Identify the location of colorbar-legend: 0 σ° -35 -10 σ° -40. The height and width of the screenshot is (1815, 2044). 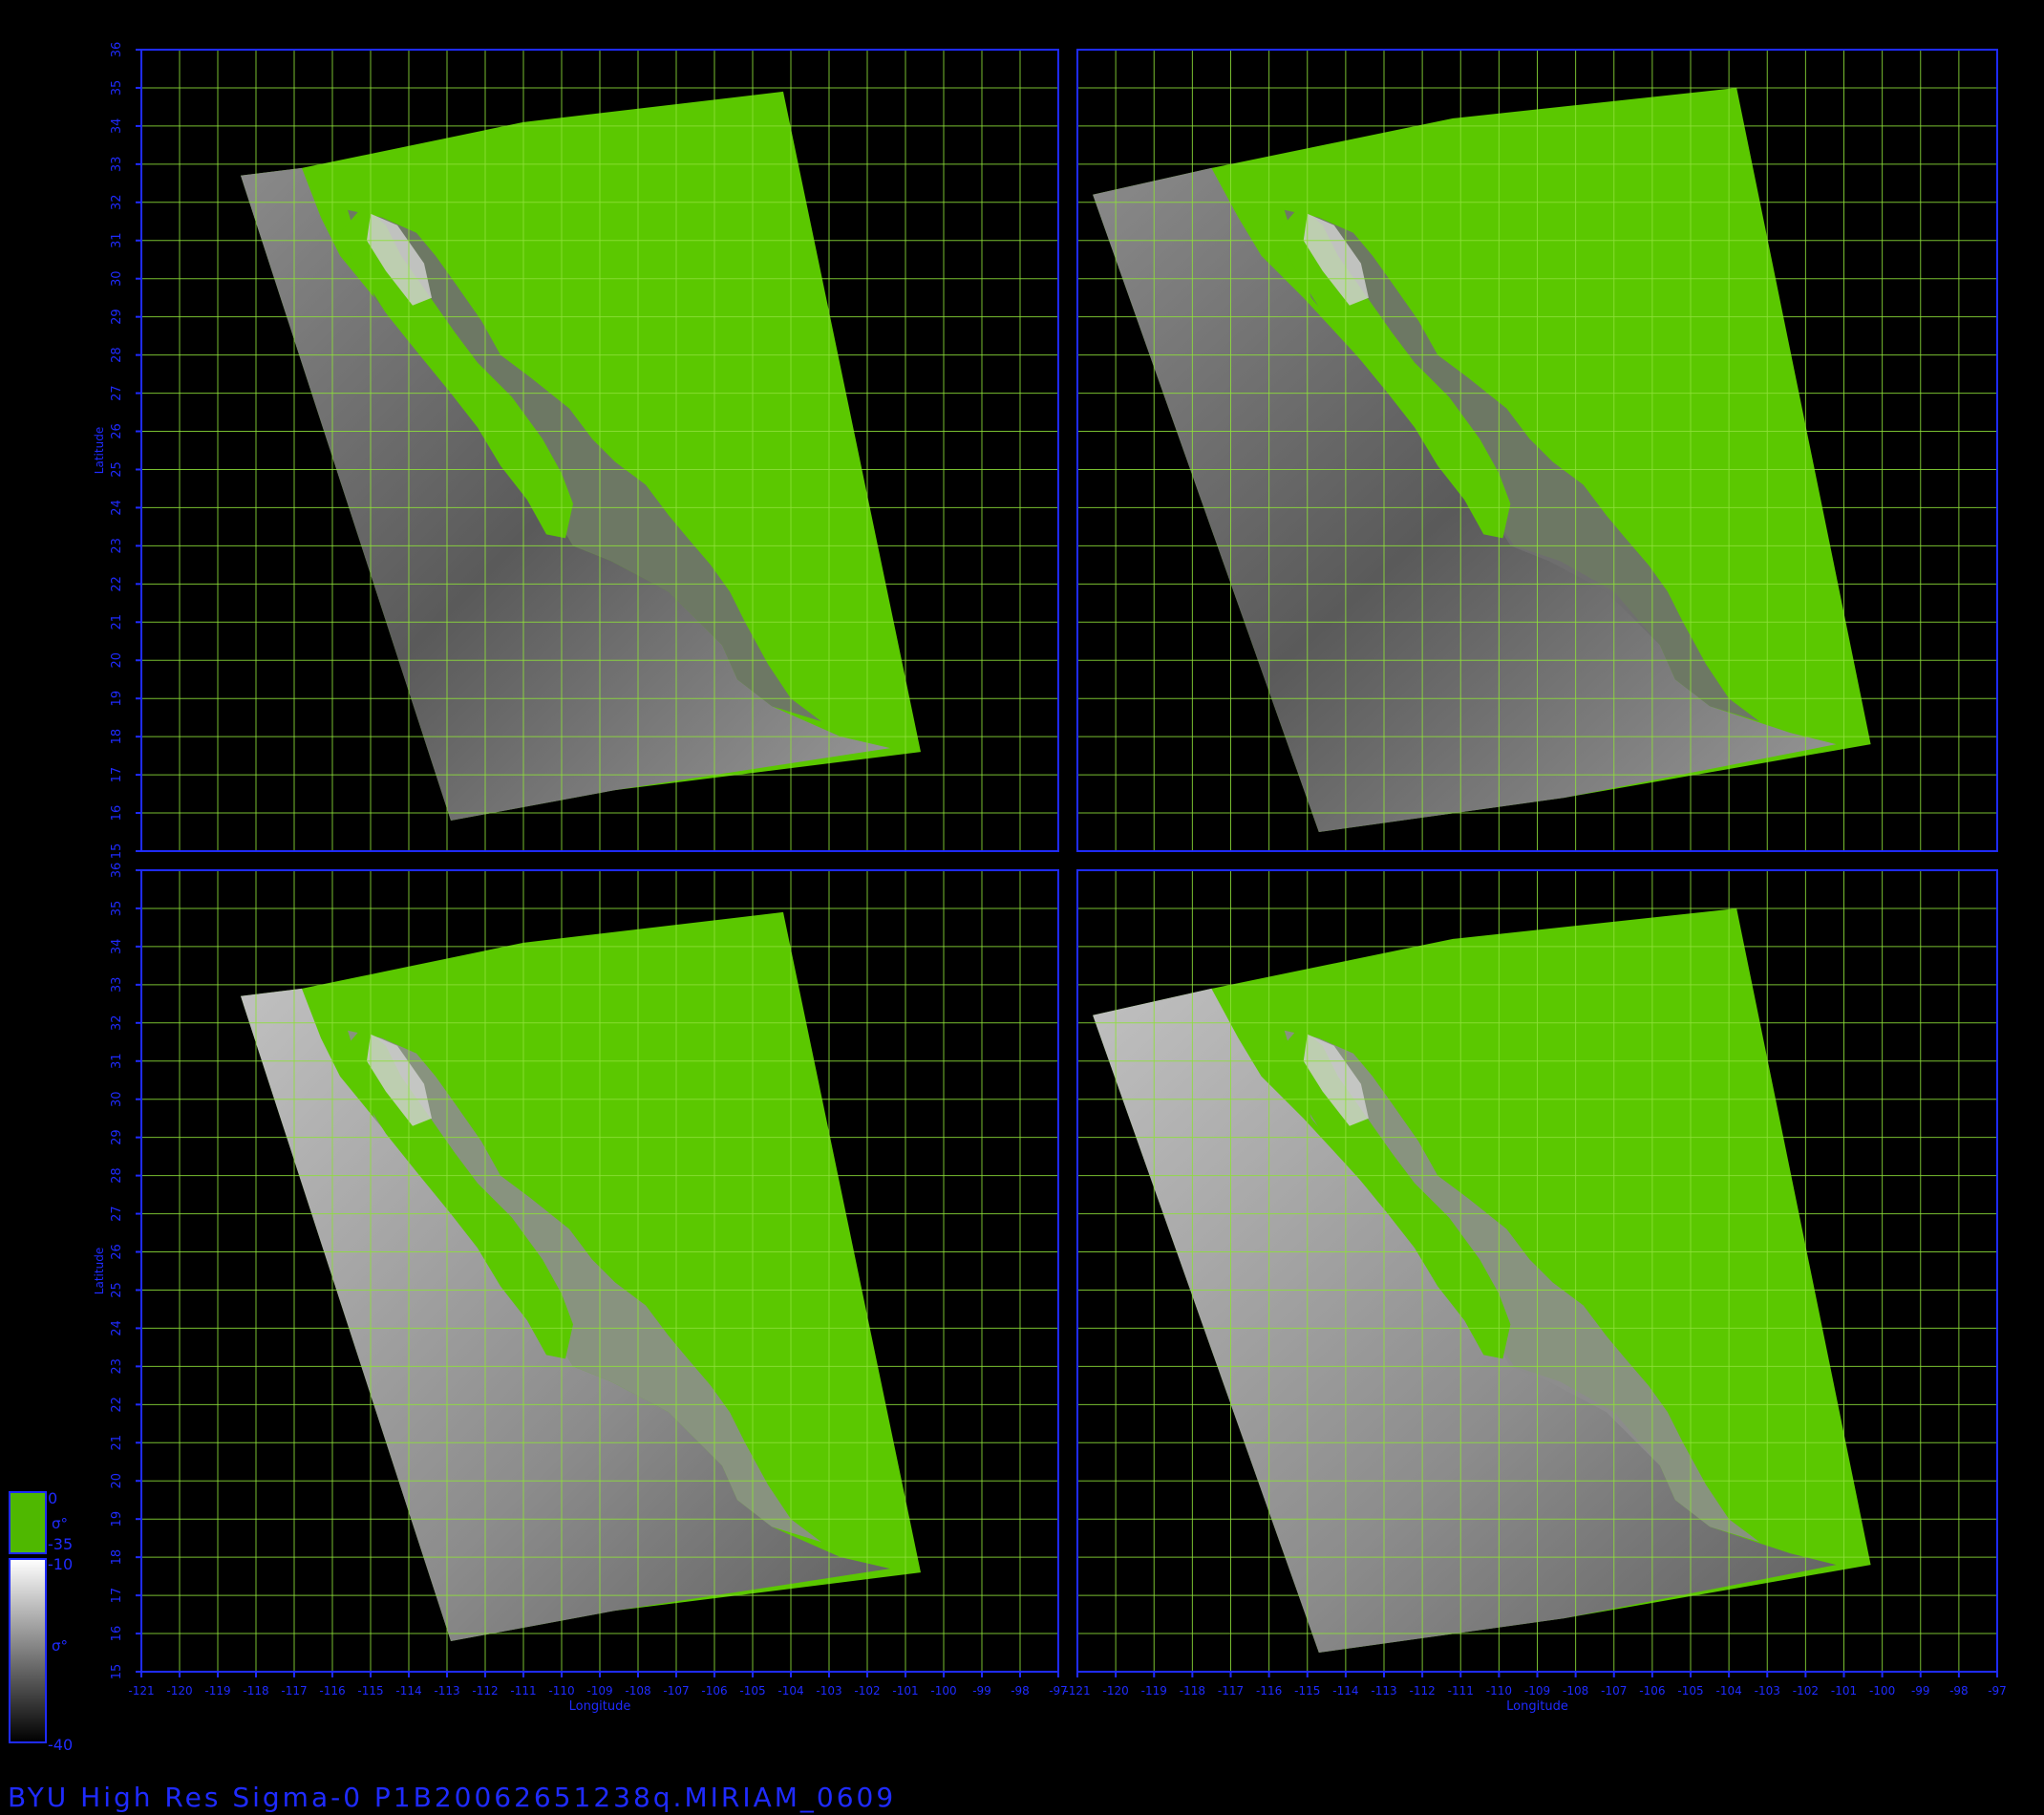
(41, 1621).